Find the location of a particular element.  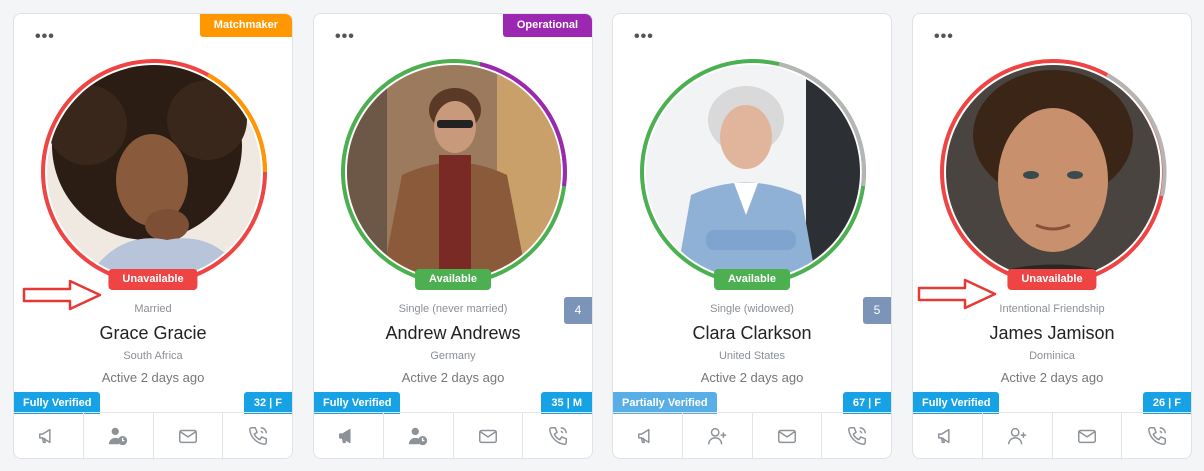

profile-country: Germany is located at coordinates (453, 356).